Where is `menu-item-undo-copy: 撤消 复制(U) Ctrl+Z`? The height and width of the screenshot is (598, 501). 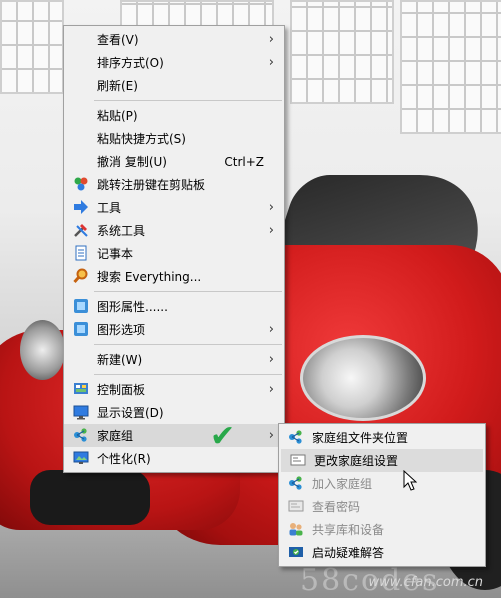
menu-item-undo-copy: 撤消 复制(U) Ctrl+Z is located at coordinates (174, 161).